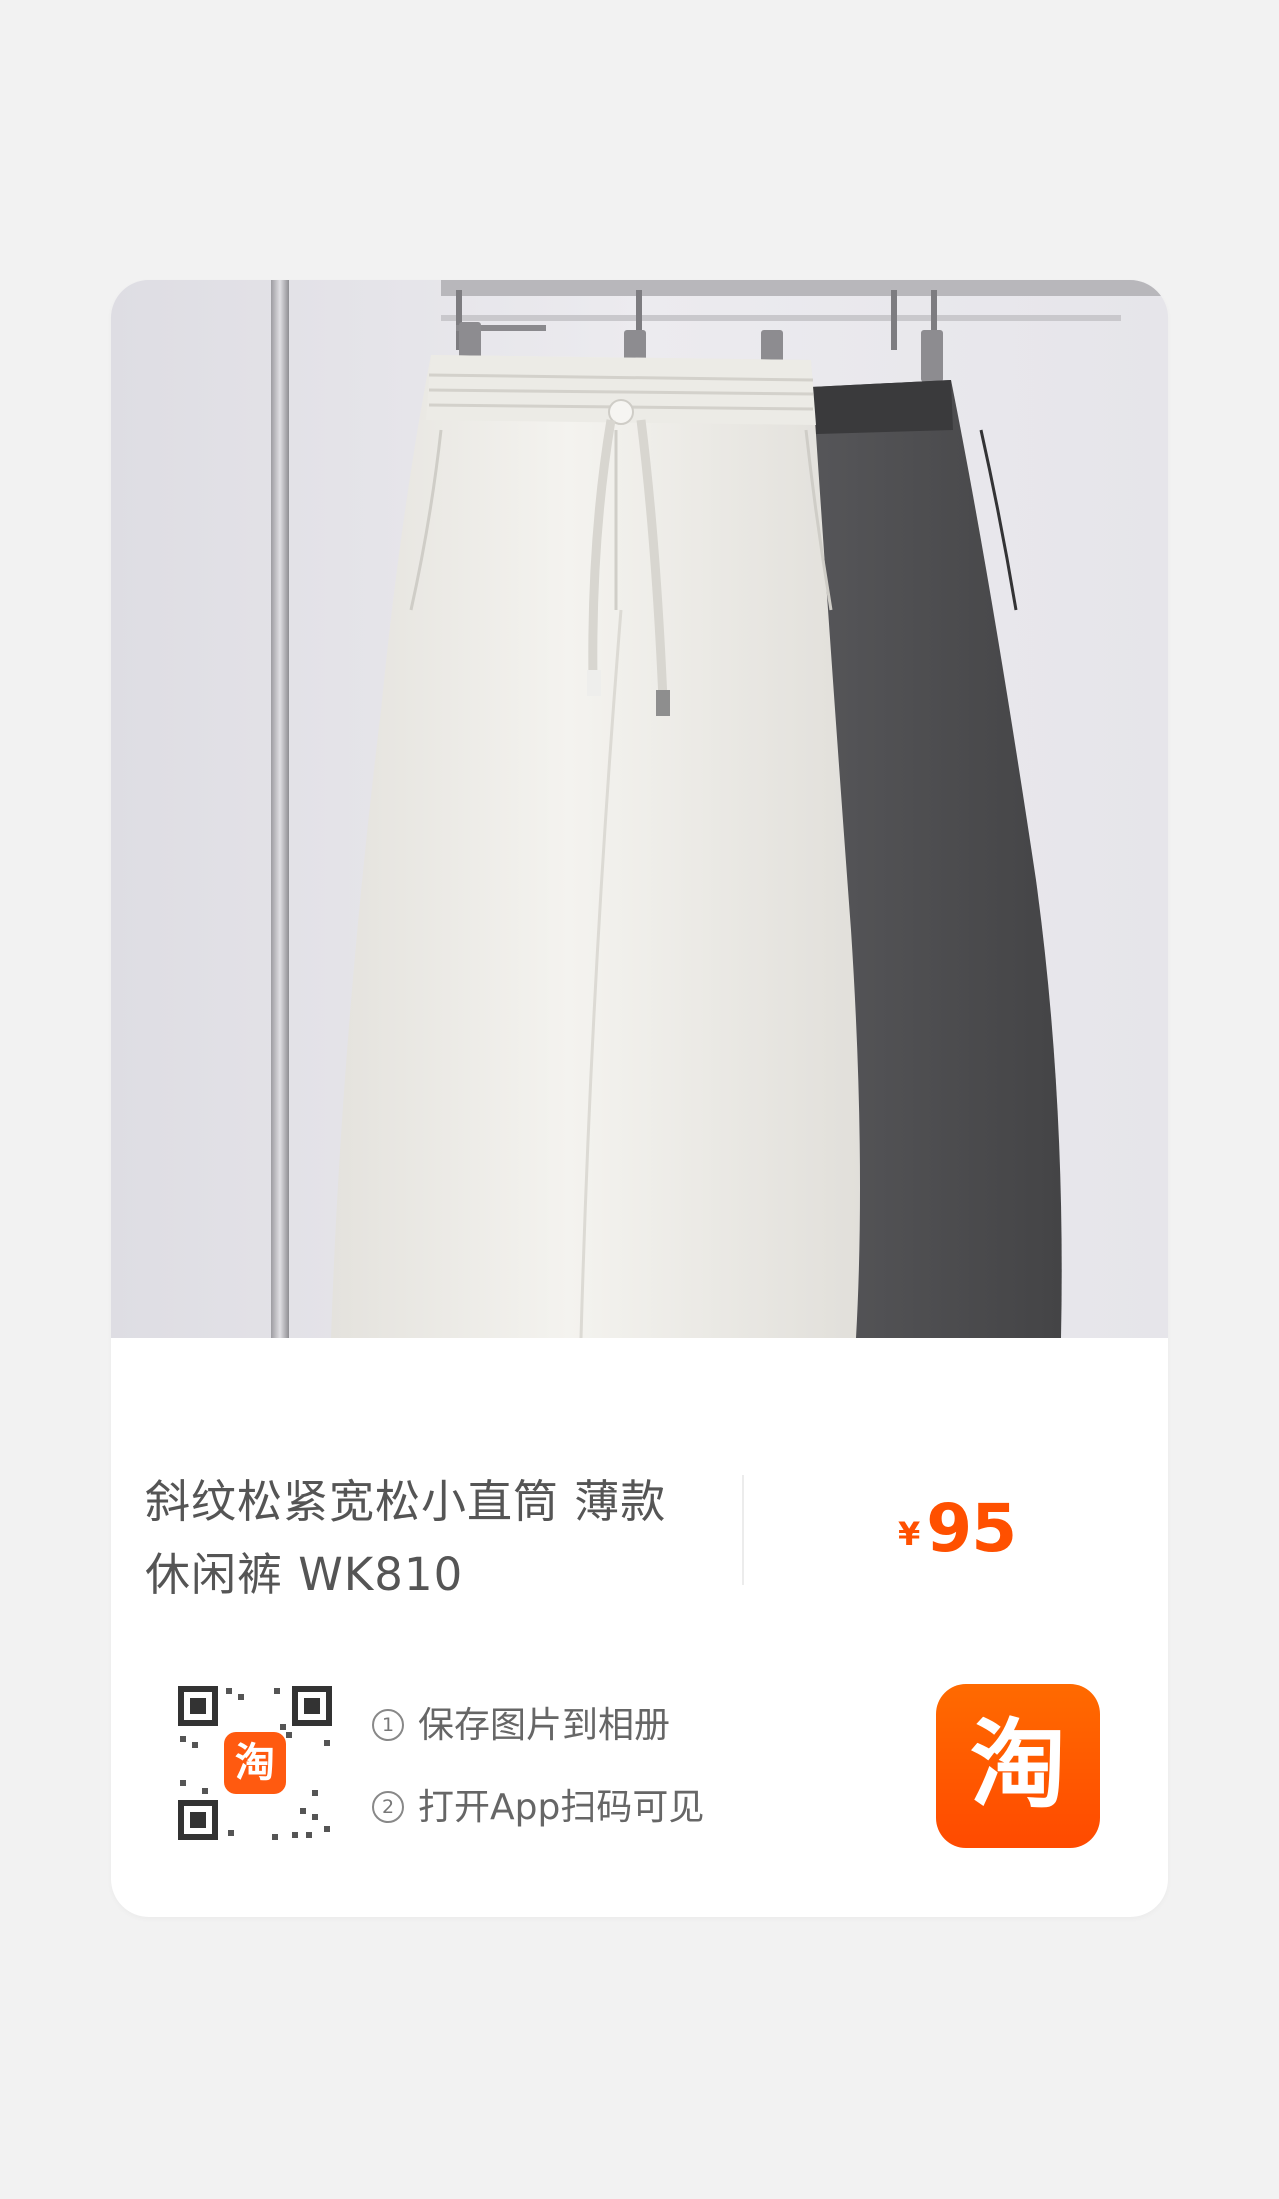  I want to click on qr-logo-glyph: 淘, so click(255, 1763).